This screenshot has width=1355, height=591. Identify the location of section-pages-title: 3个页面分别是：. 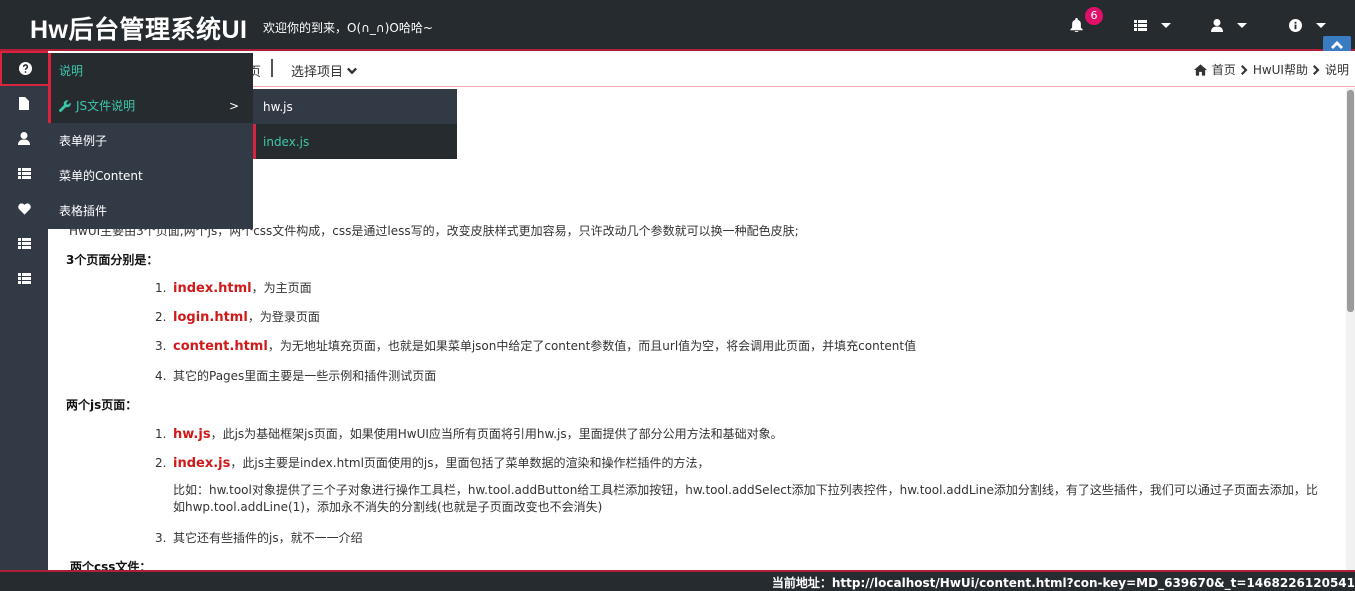
(112, 260).